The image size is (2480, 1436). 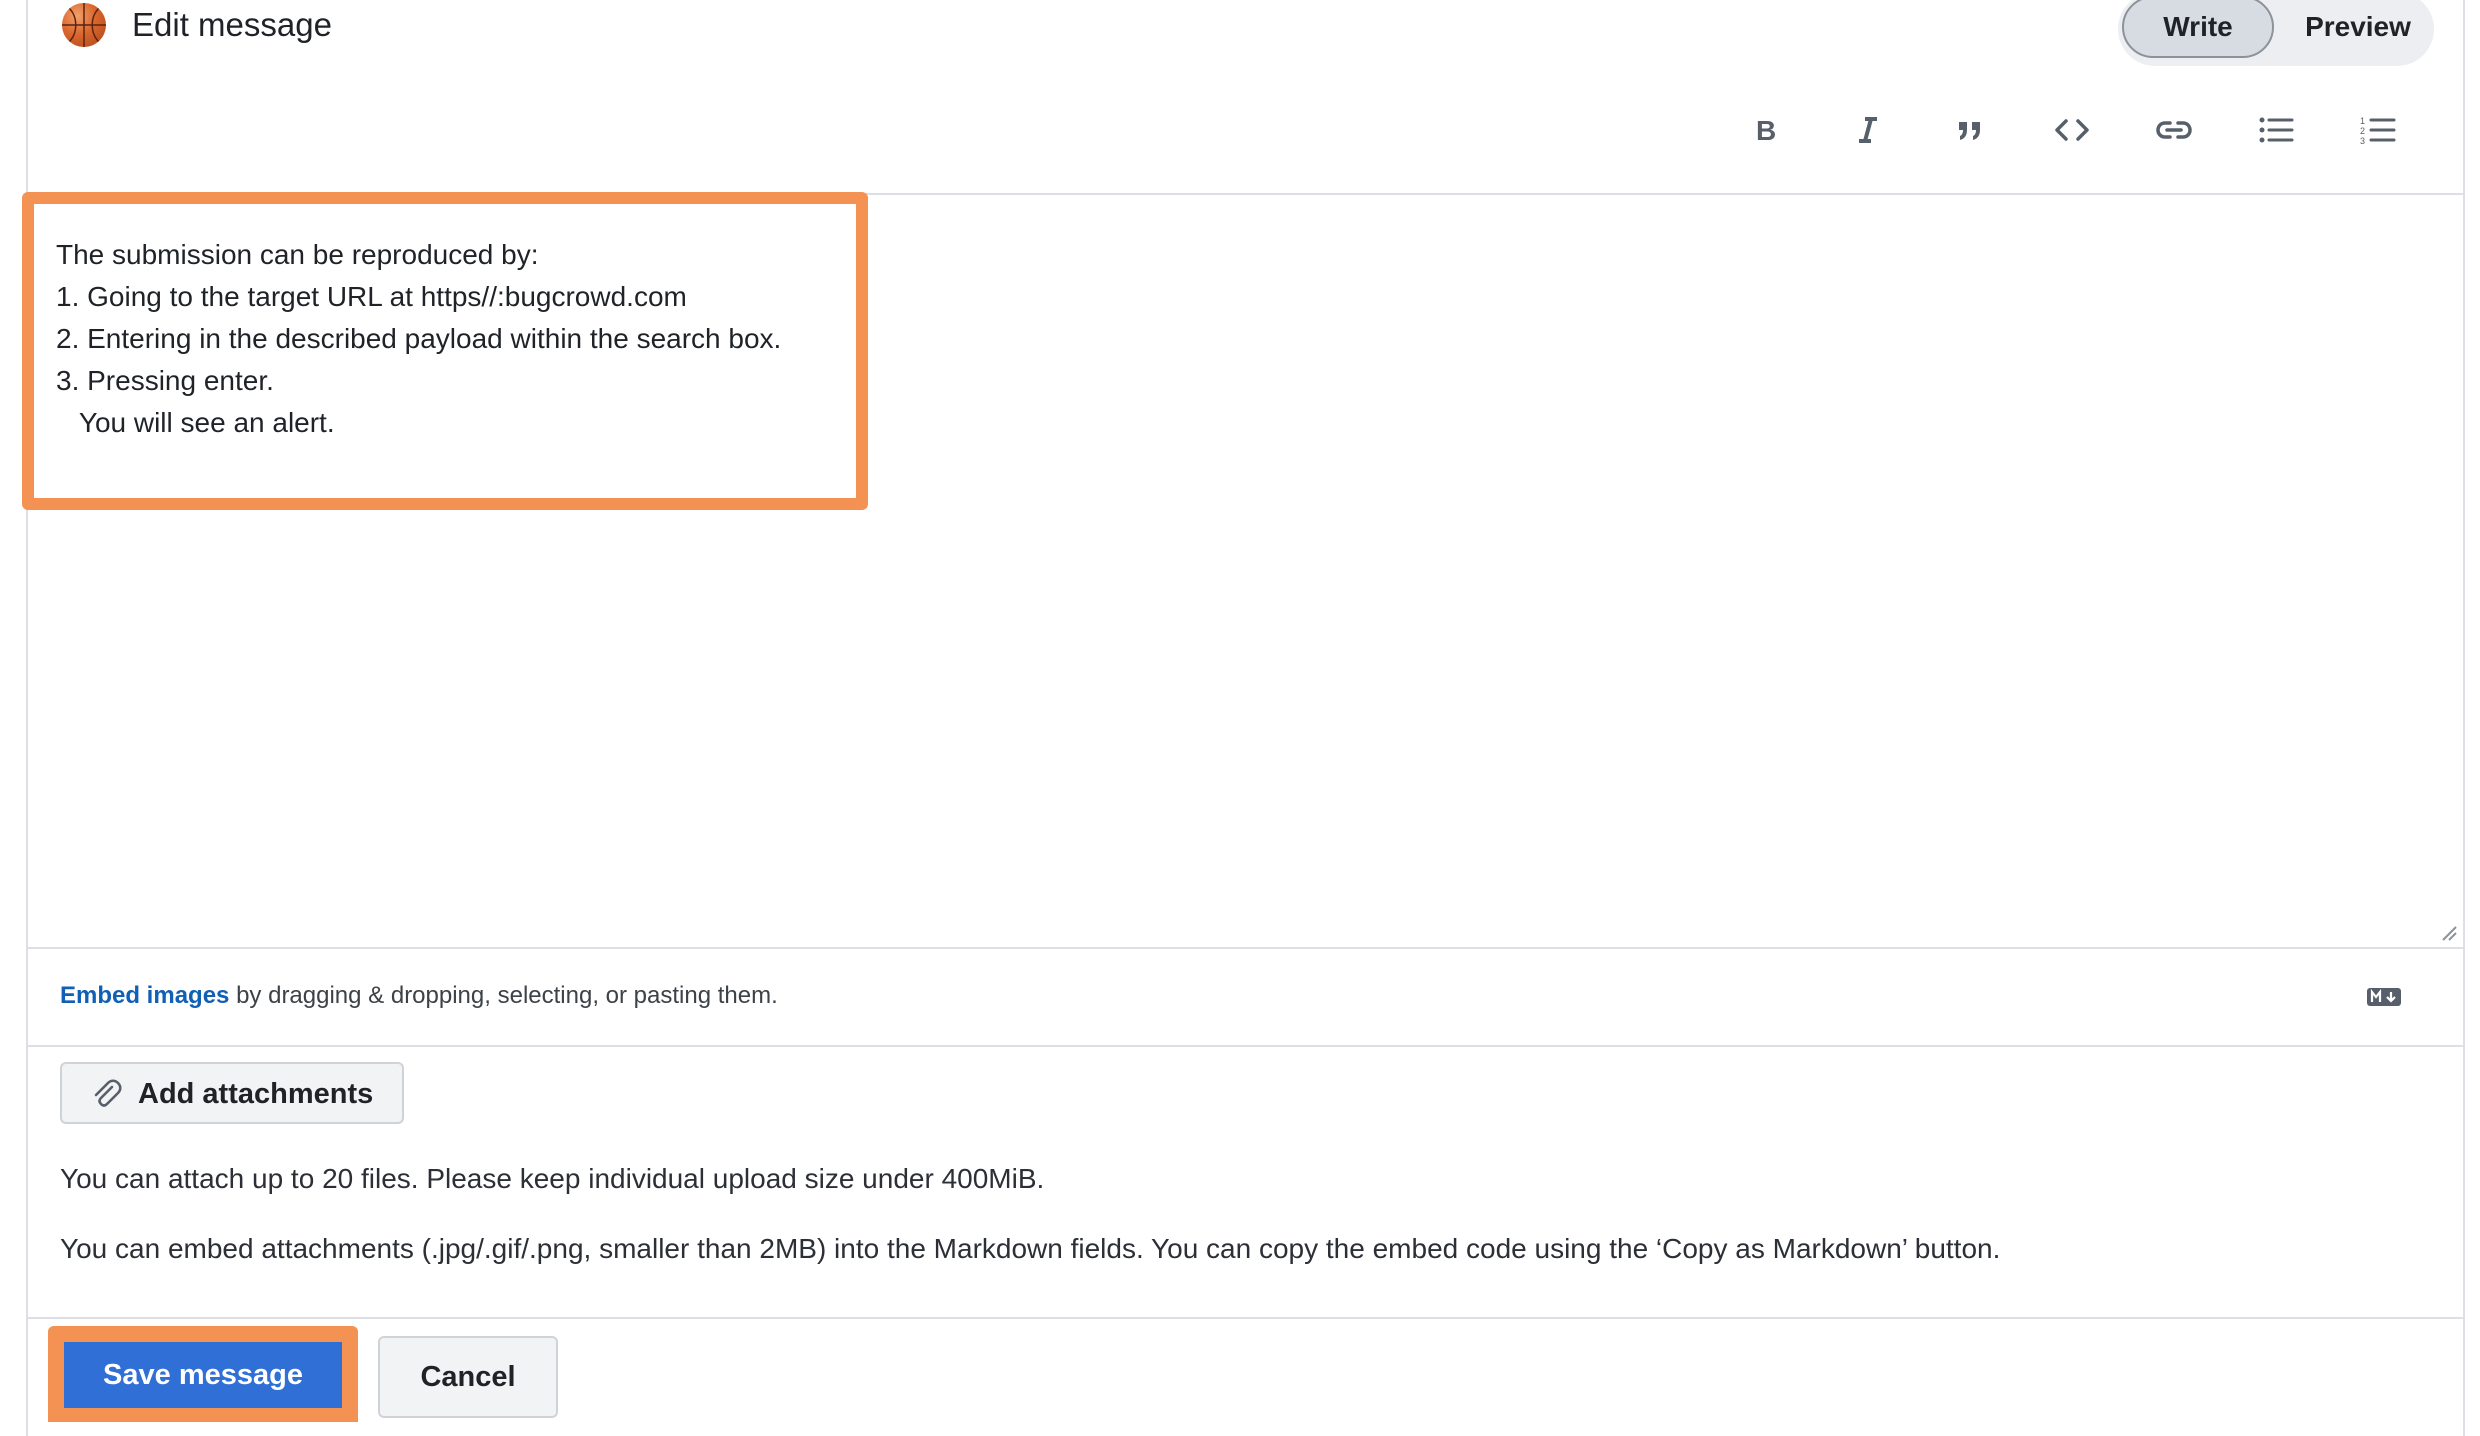 I want to click on paperclip-icon, so click(x=108, y=1093).